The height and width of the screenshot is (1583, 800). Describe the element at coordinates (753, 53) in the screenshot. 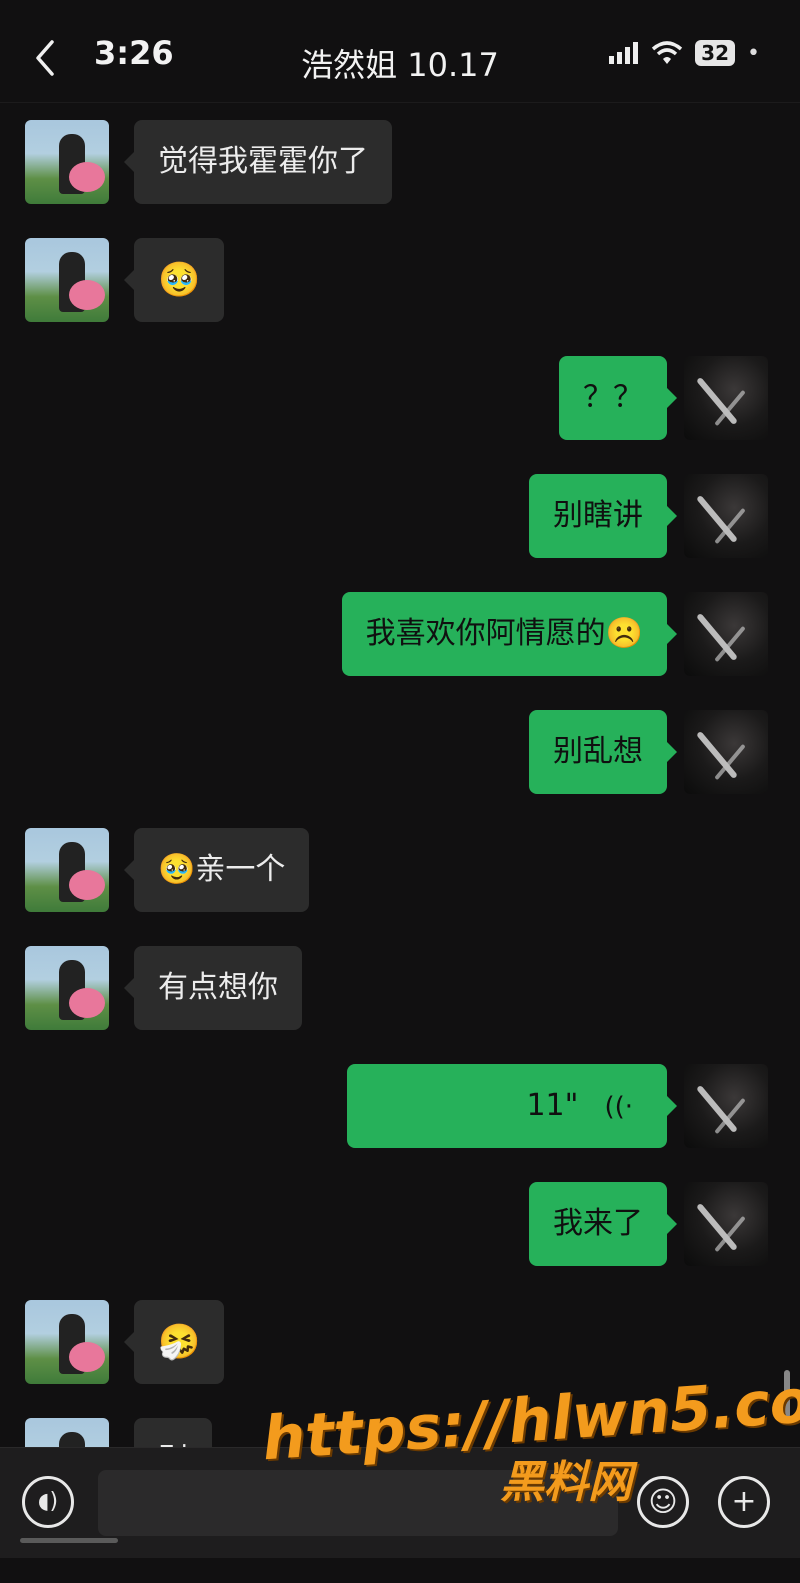

I see `more-dots-icon: •` at that location.